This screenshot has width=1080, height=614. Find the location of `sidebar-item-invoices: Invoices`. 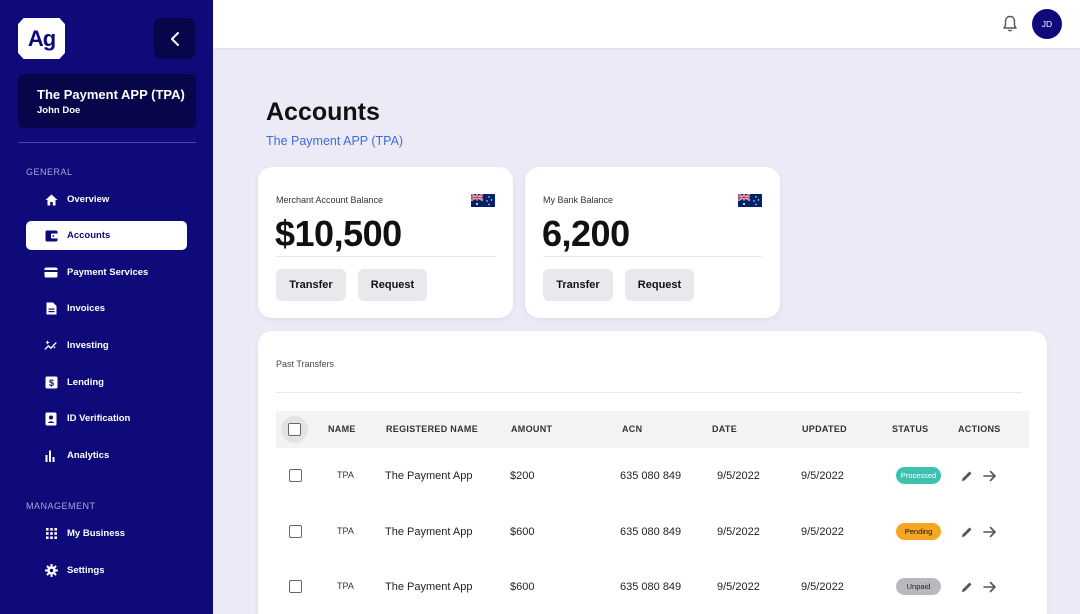

sidebar-item-invoices: Invoices is located at coordinates (106, 308).